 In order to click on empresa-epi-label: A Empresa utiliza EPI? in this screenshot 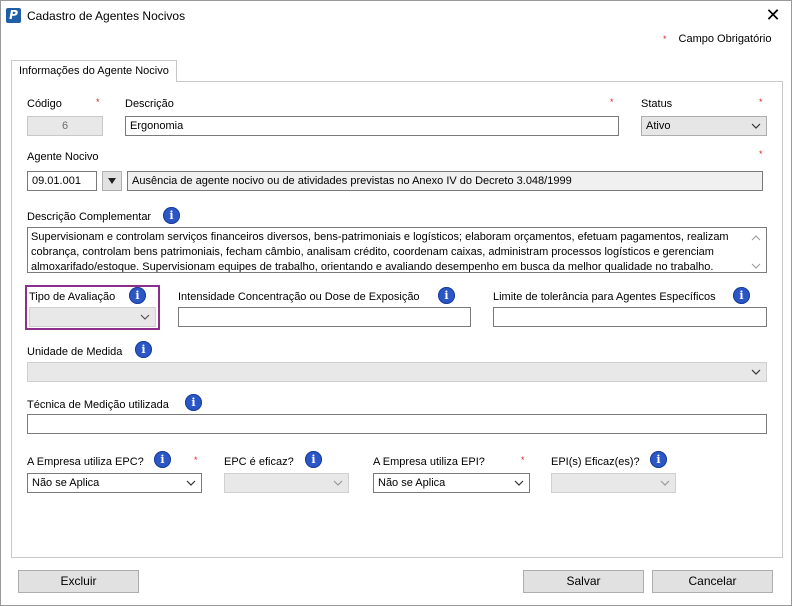, I will do `click(429, 462)`.